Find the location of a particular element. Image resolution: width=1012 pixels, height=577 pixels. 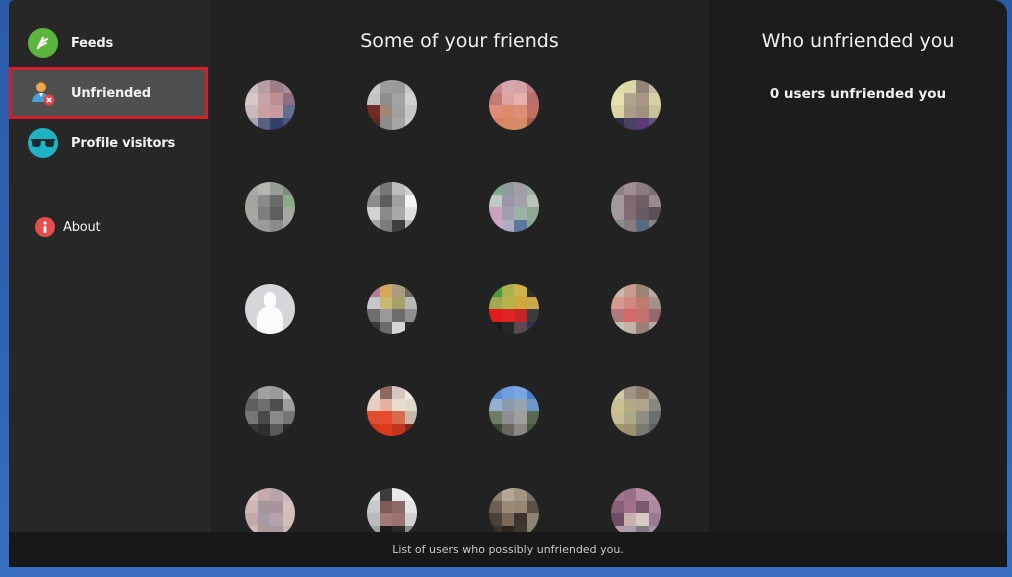

sidebar-item-about: About is located at coordinates (108, 227).